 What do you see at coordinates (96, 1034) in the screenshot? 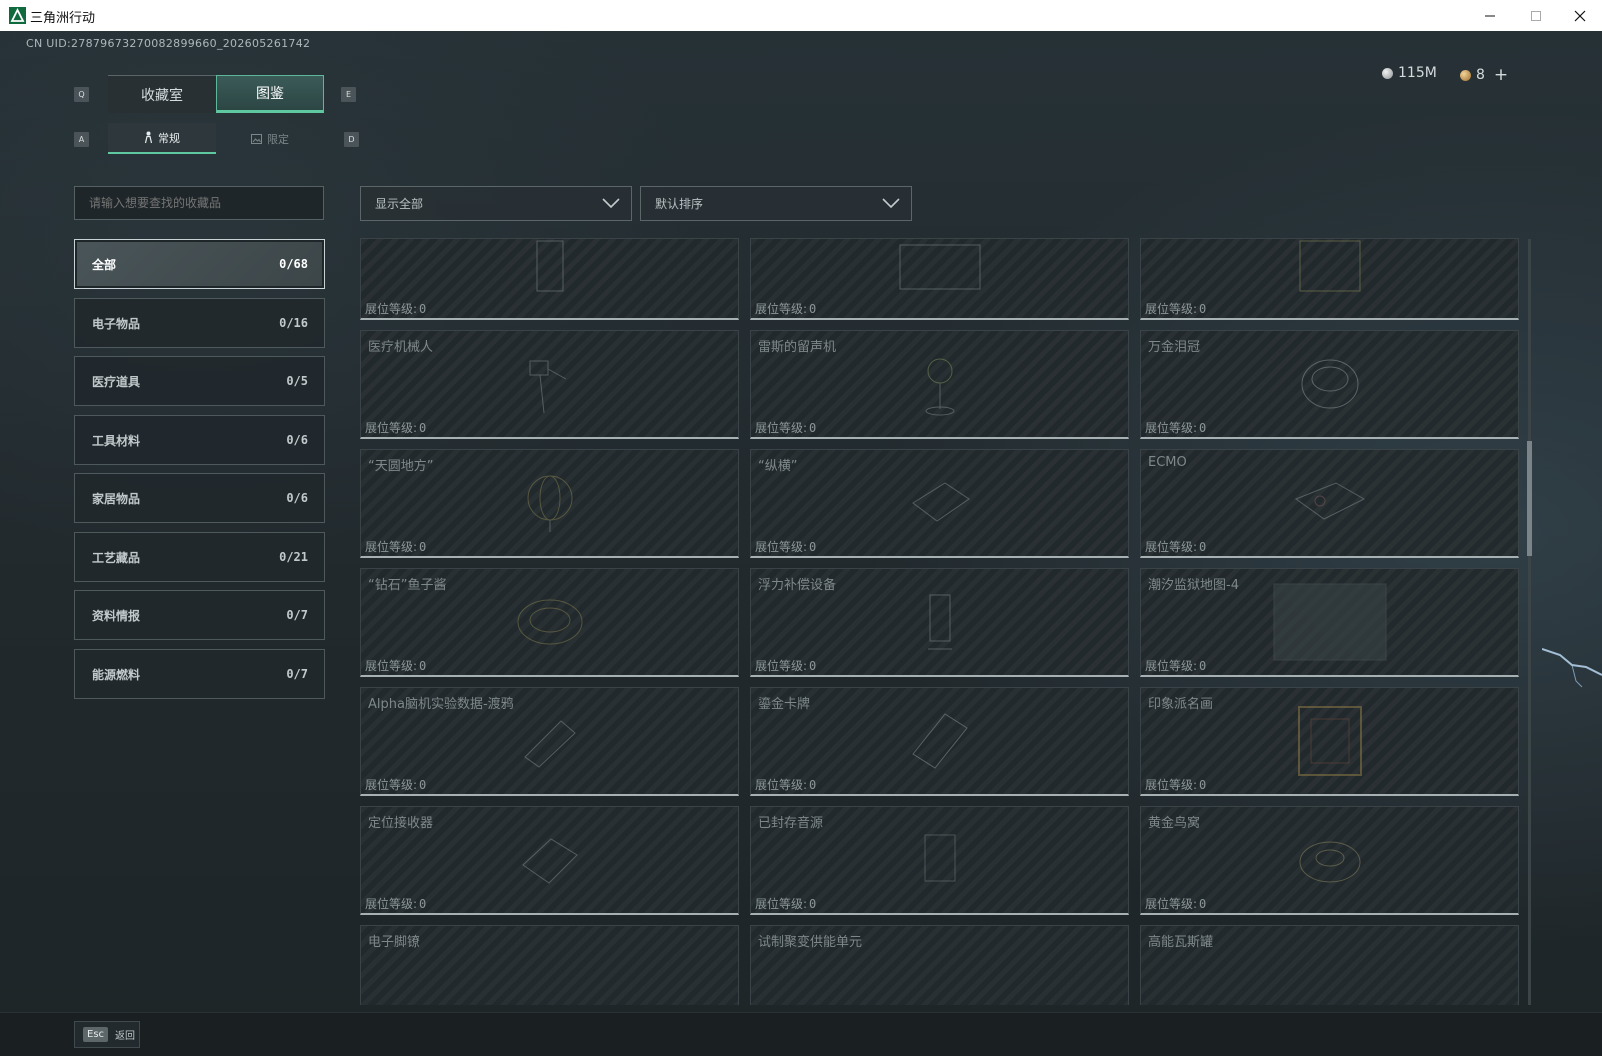
I see `esc-key-hint: Esc` at bounding box center [96, 1034].